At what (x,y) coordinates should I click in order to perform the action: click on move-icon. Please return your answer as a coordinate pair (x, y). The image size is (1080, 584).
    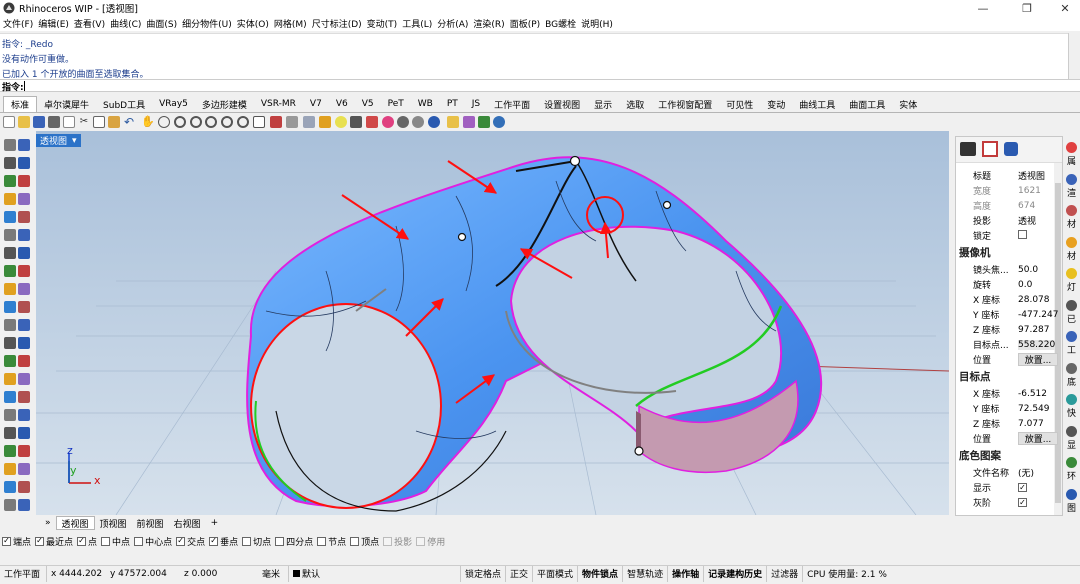
    Looking at the image, I should click on (10, 379).